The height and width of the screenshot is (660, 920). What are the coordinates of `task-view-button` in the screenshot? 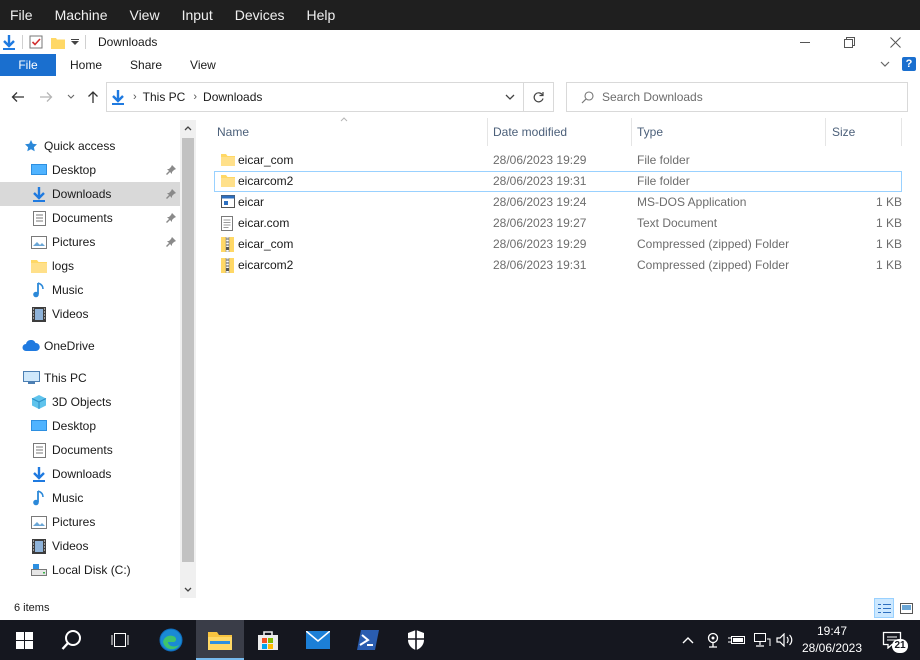 It's located at (120, 640).